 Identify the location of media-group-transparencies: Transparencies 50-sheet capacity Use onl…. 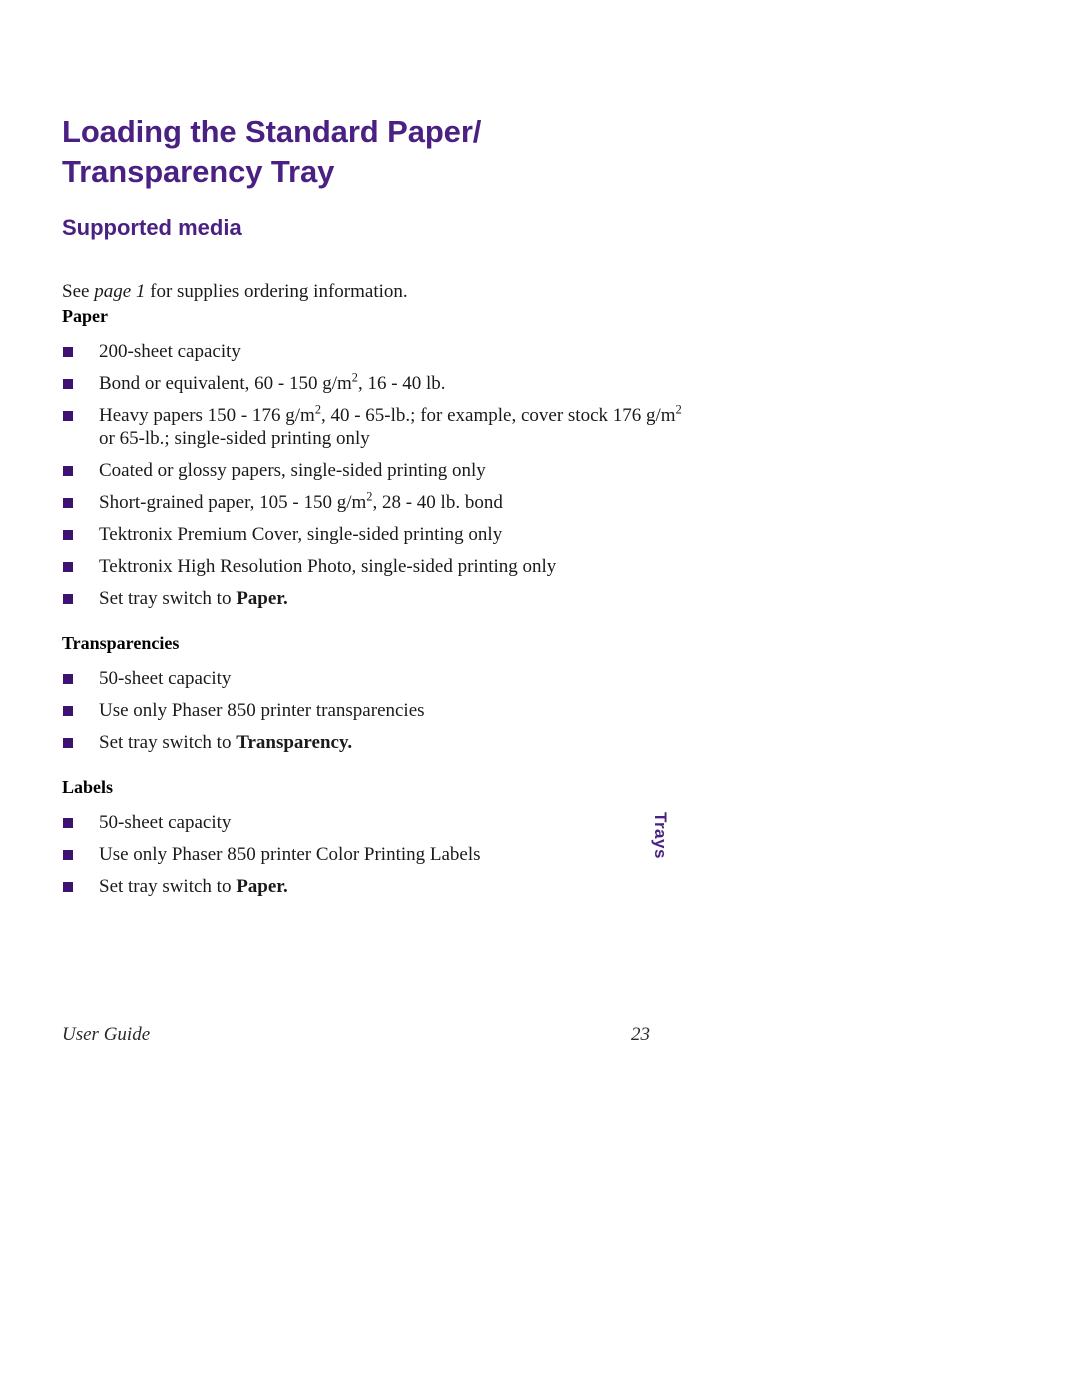
(372, 693).